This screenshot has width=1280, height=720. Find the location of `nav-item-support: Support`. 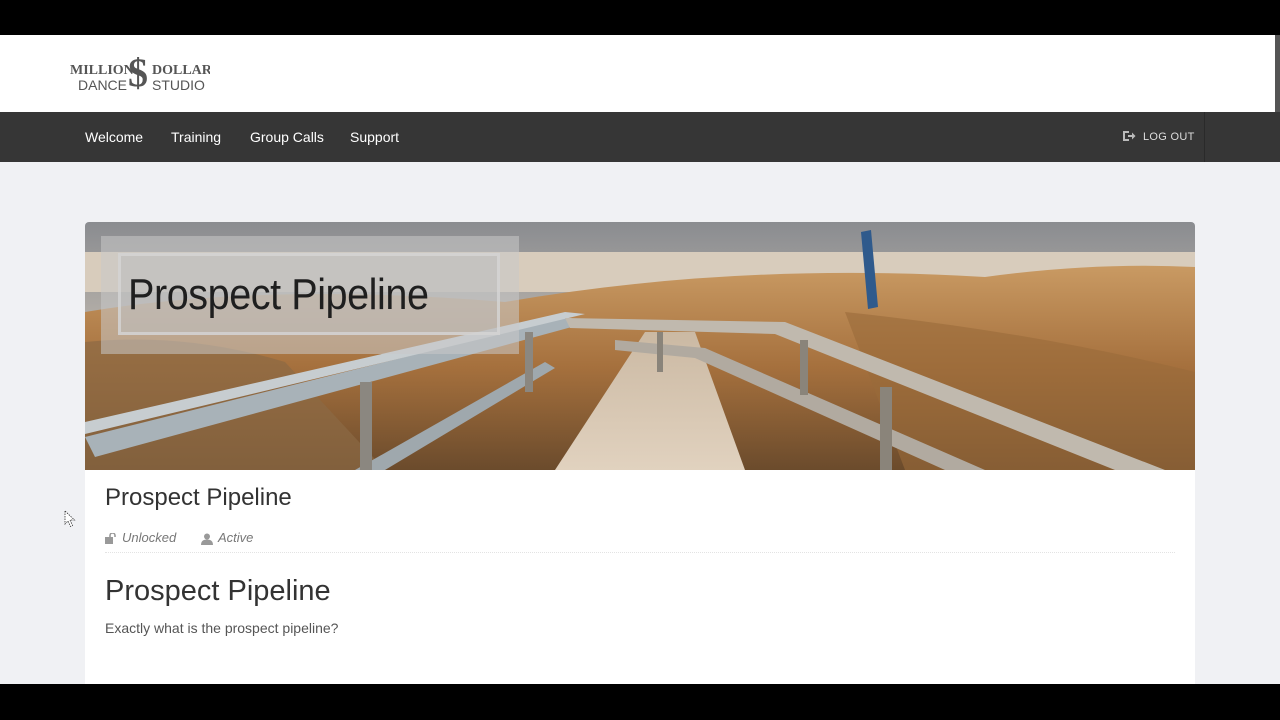

nav-item-support: Support is located at coordinates (374, 137).